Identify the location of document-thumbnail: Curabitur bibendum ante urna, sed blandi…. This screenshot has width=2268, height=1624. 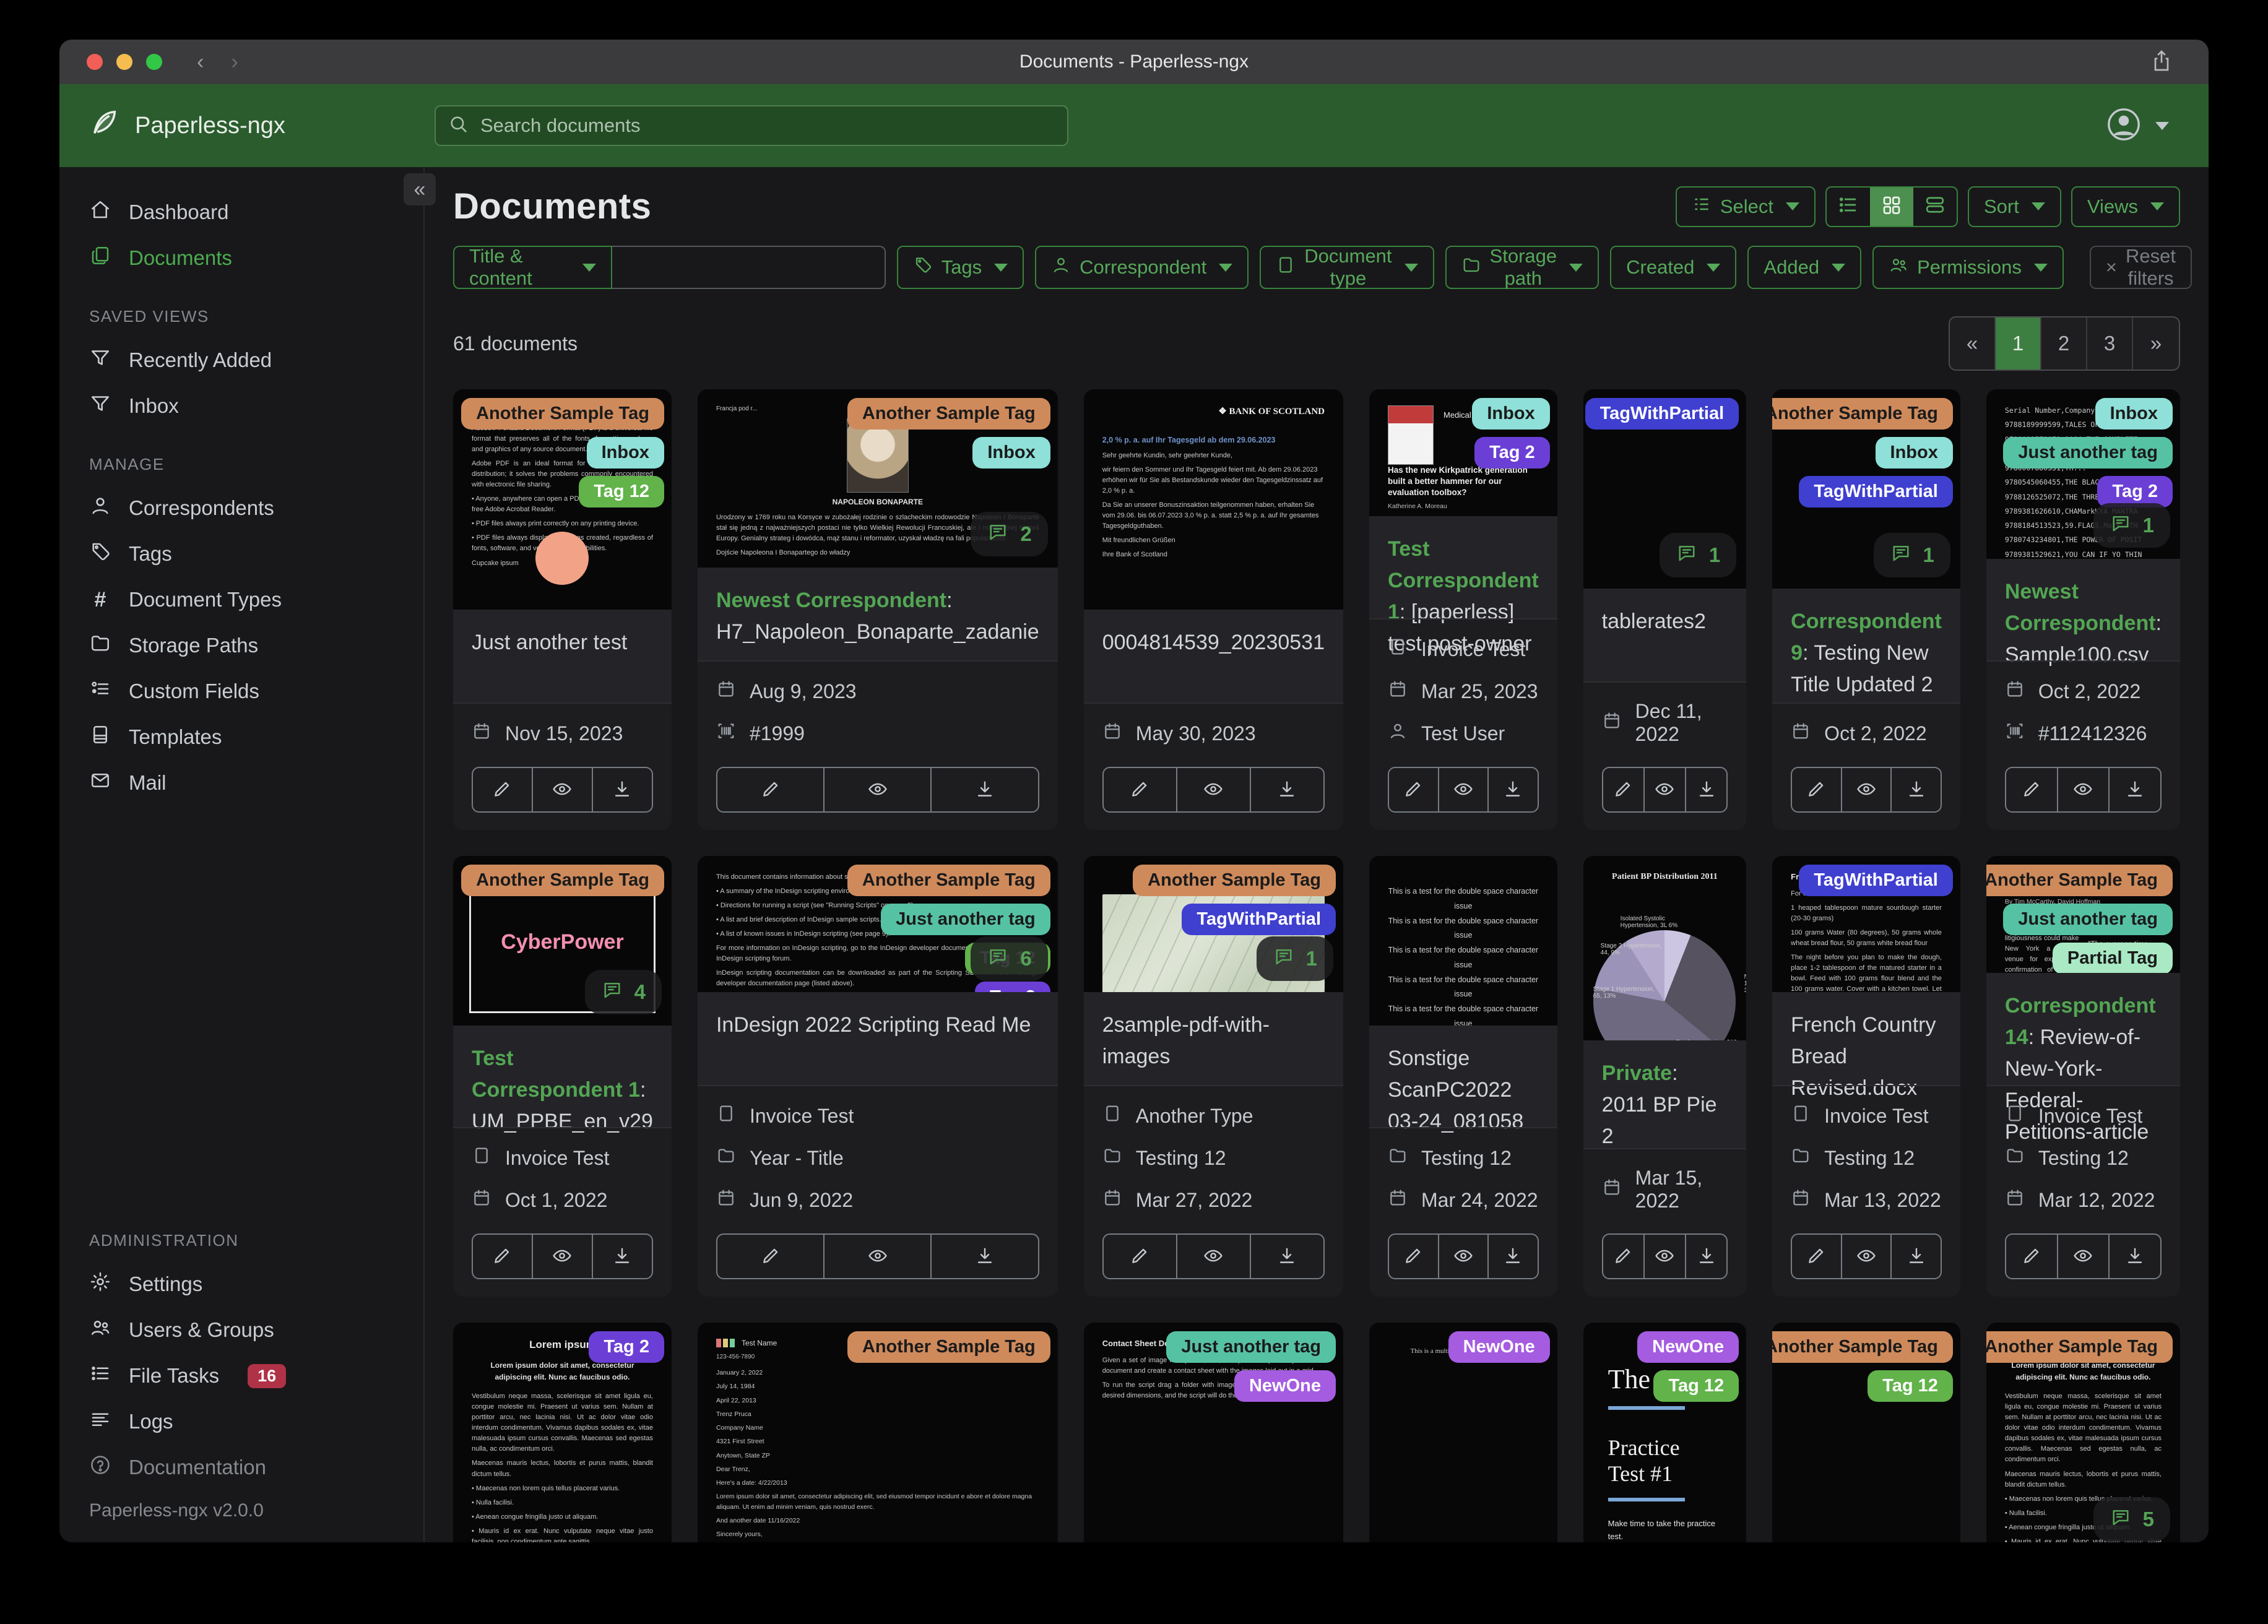
(1213, 924).